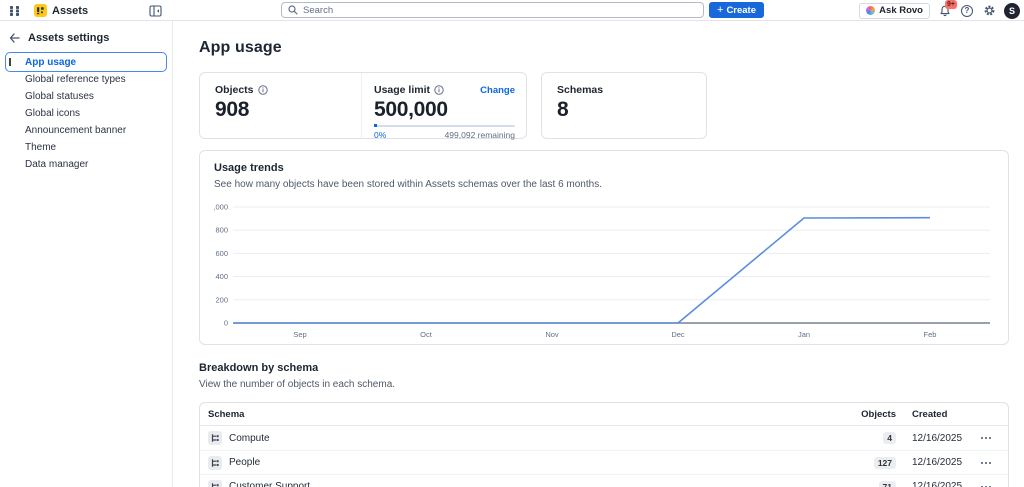  I want to click on change-limit-link: Change, so click(497, 90).